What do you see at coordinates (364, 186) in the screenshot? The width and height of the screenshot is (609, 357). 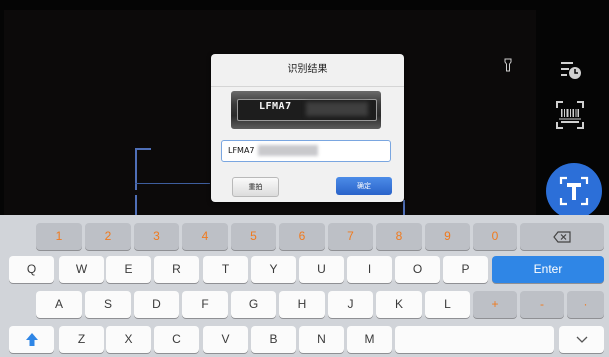 I see `confirm-button: 确定` at bounding box center [364, 186].